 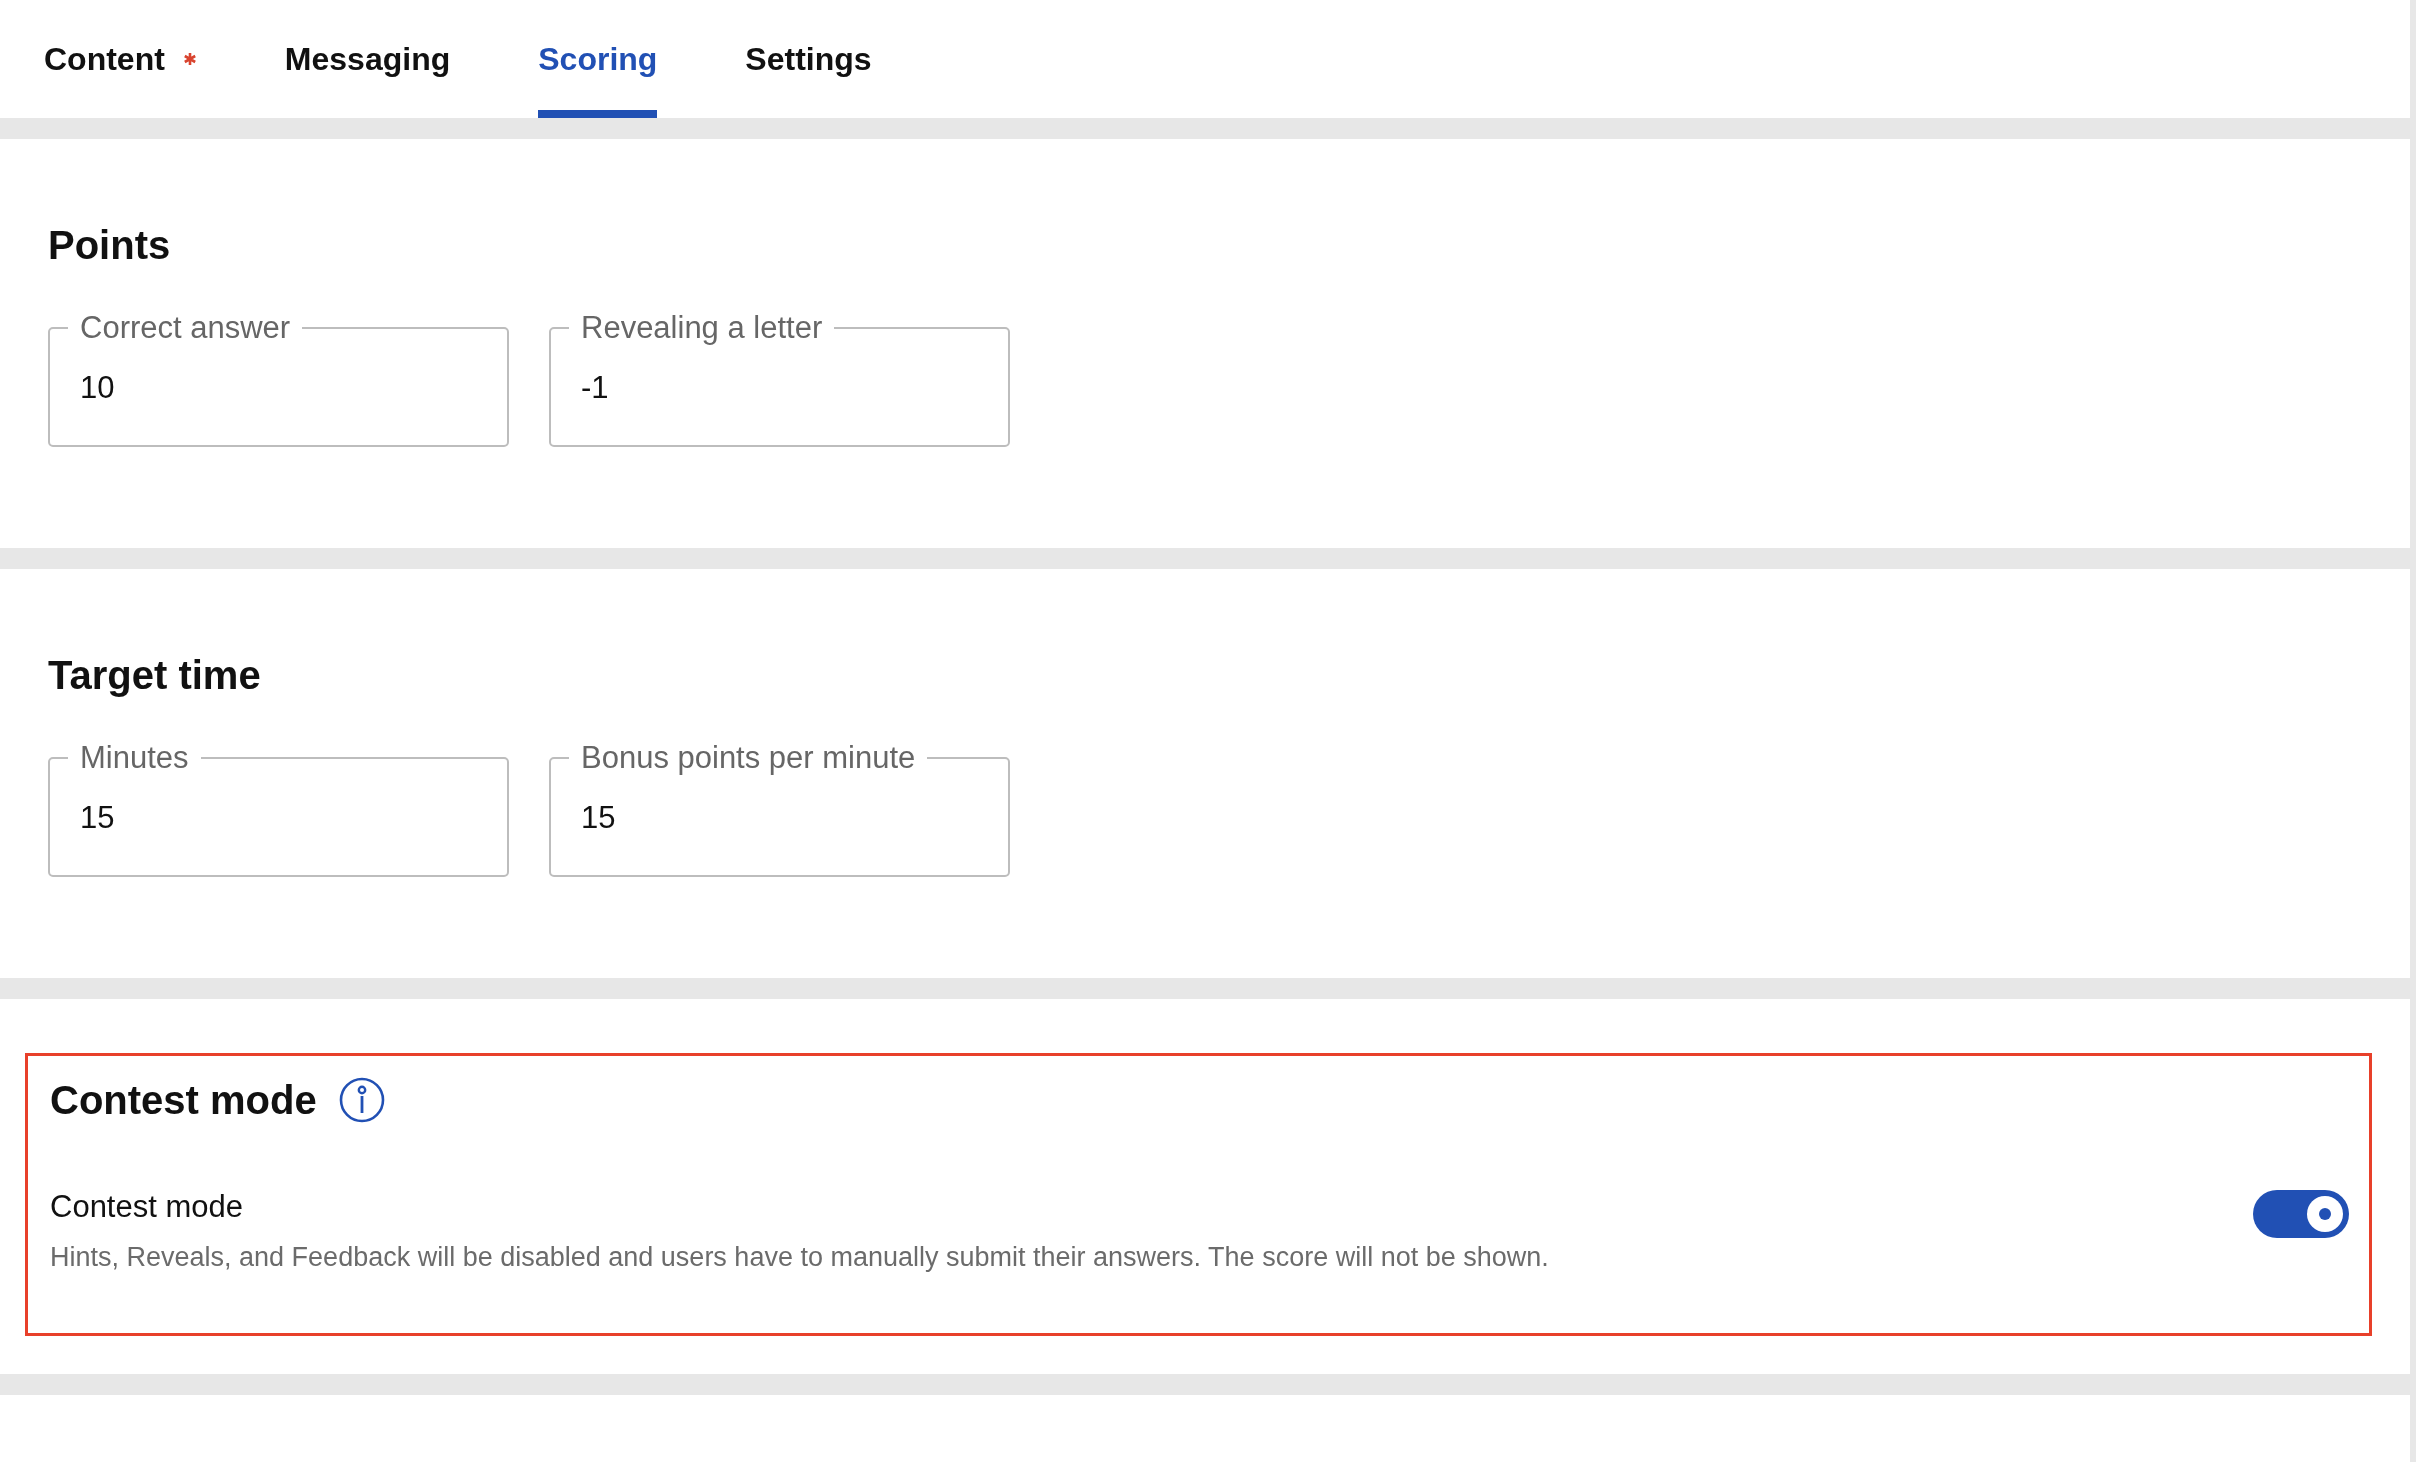 What do you see at coordinates (120, 59) in the screenshot?
I see `tab: Content` at bounding box center [120, 59].